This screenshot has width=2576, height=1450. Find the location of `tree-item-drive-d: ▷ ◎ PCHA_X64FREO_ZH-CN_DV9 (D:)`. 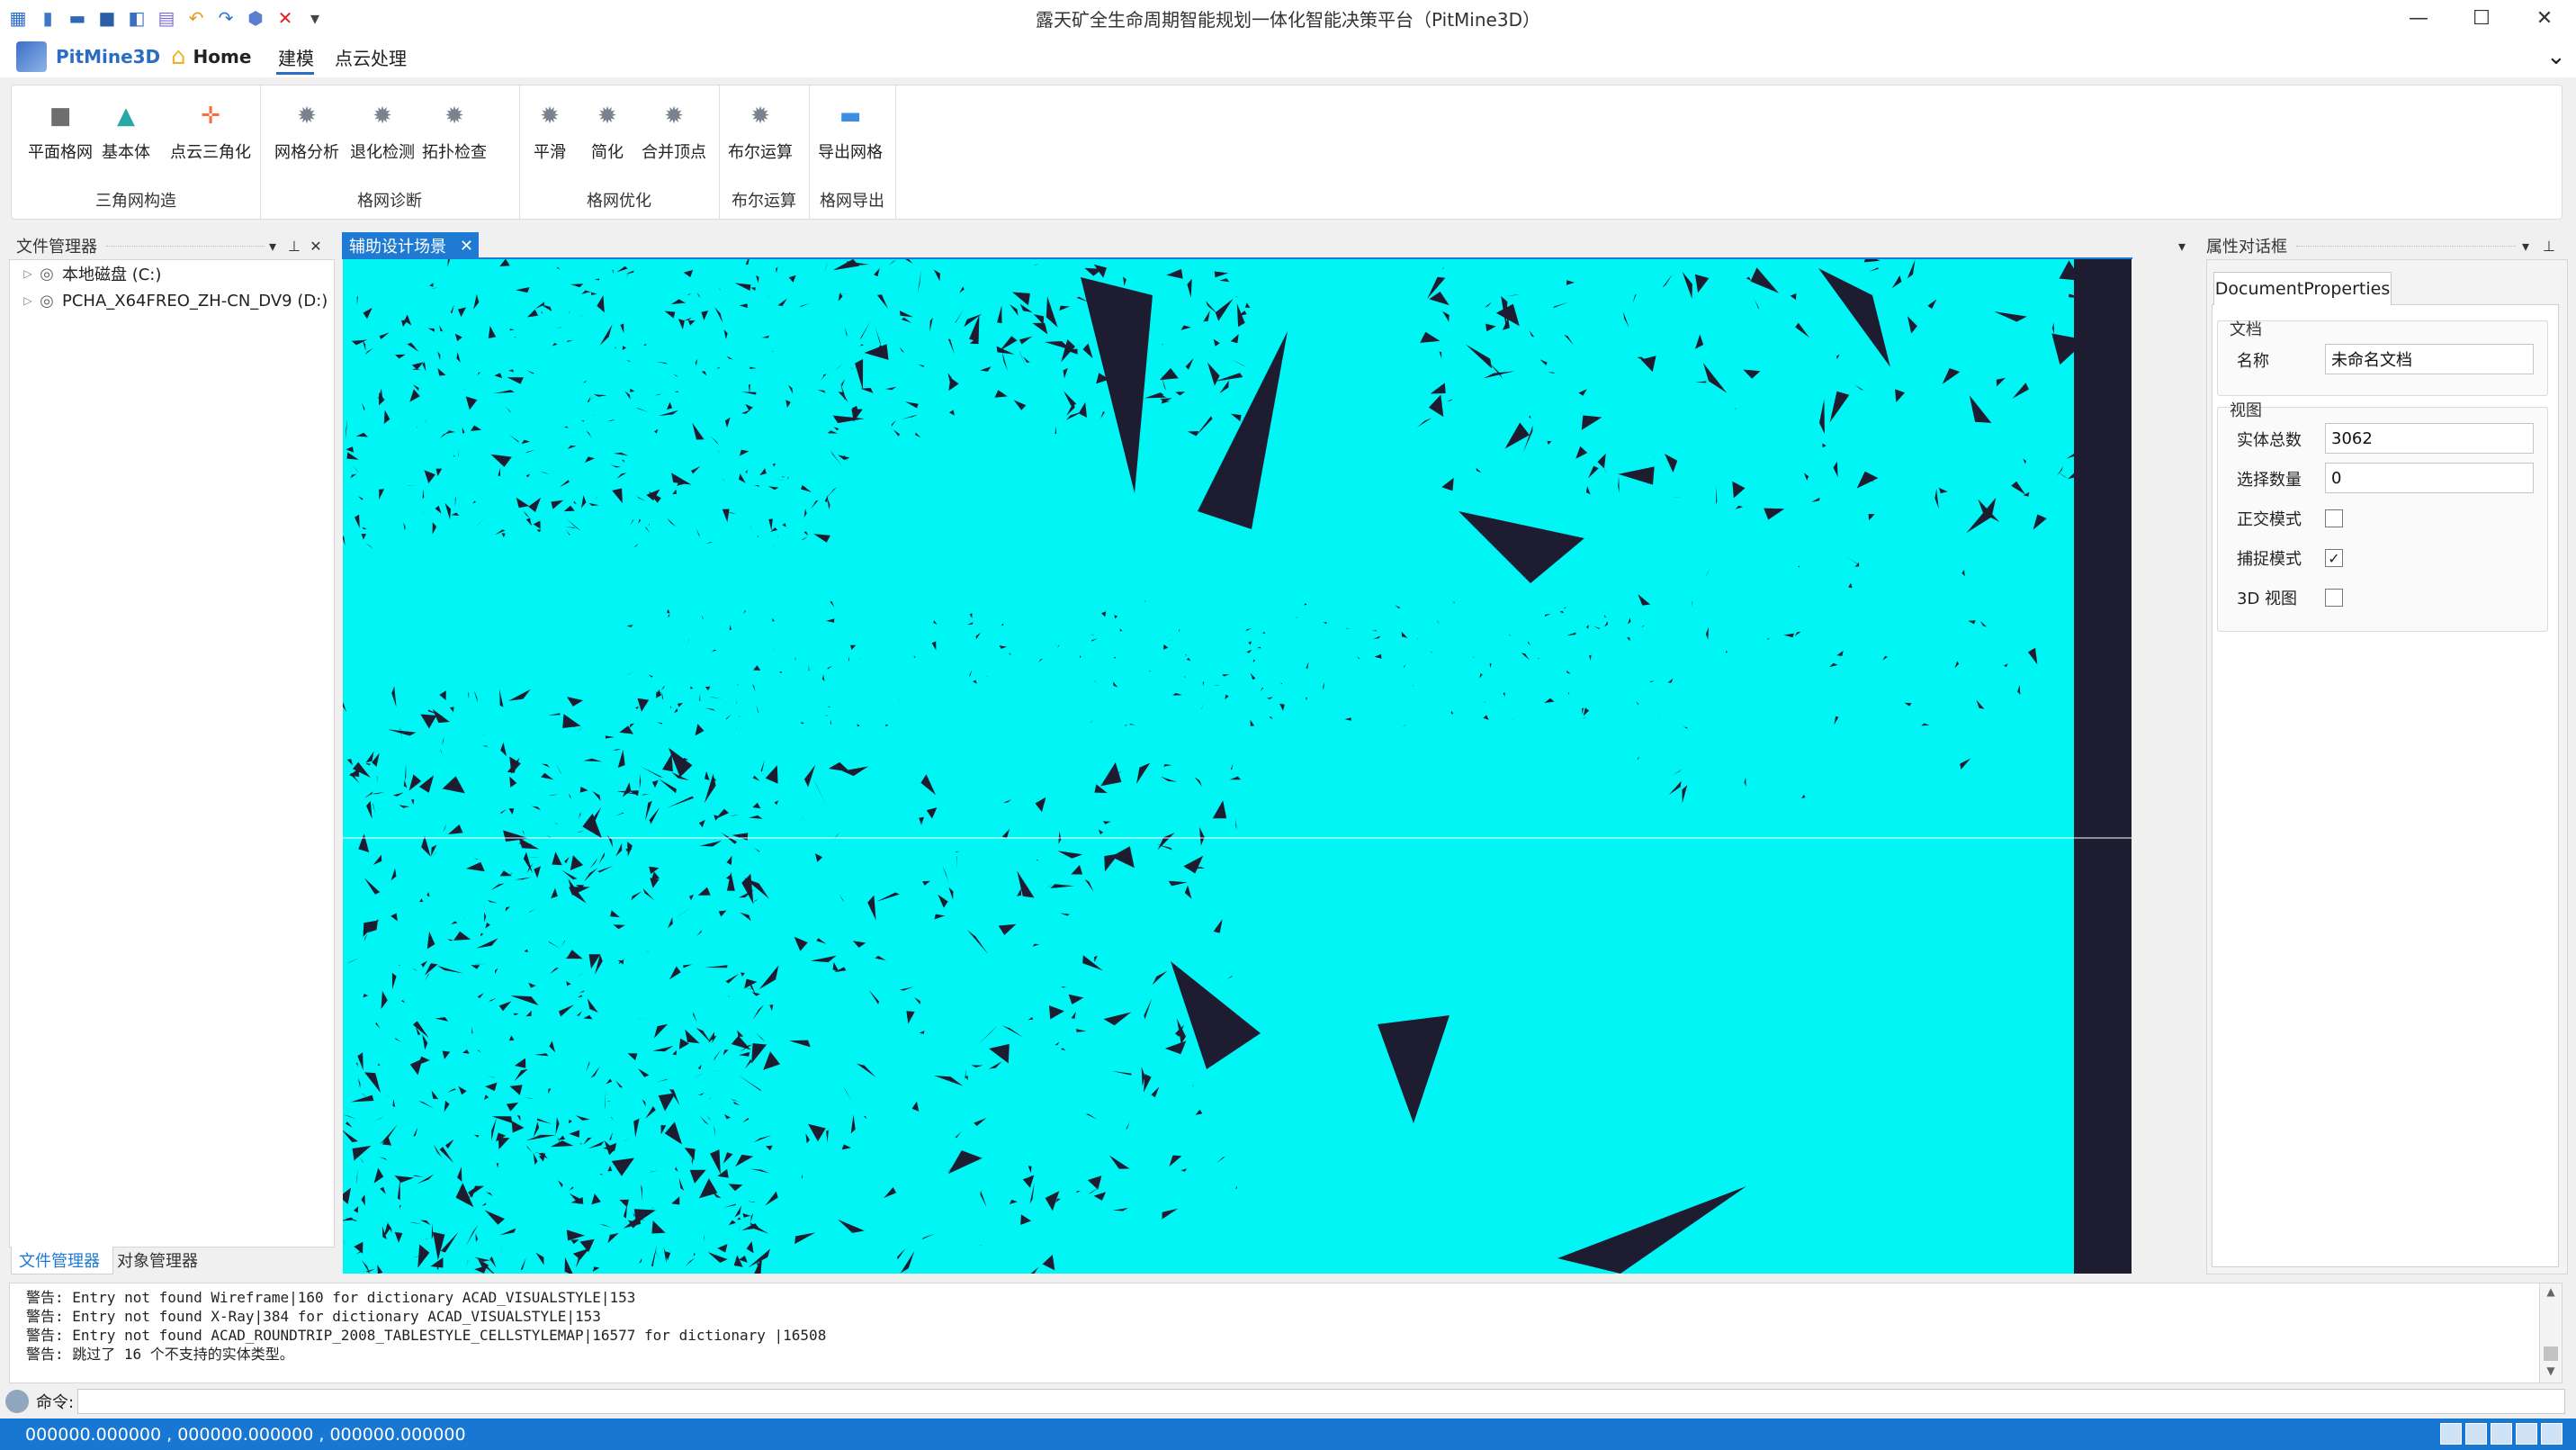

tree-item-drive-d: ▷ ◎ PCHA_X64FREO_ZH-CN_DV9 (D:) is located at coordinates (174, 300).